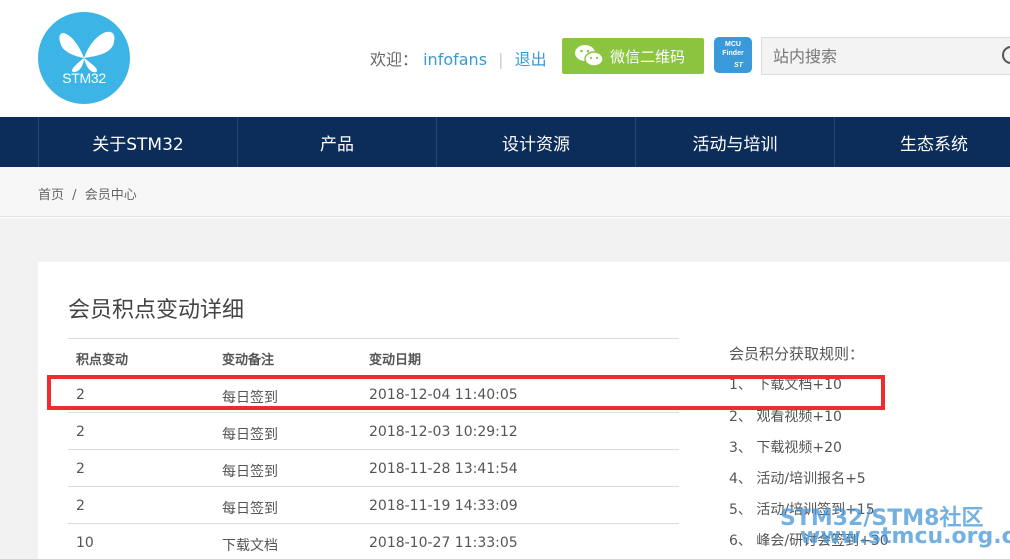 This screenshot has height=559, width=1010. Describe the element at coordinates (395, 360) in the screenshot. I see `header-change-date: 变动日期` at that location.